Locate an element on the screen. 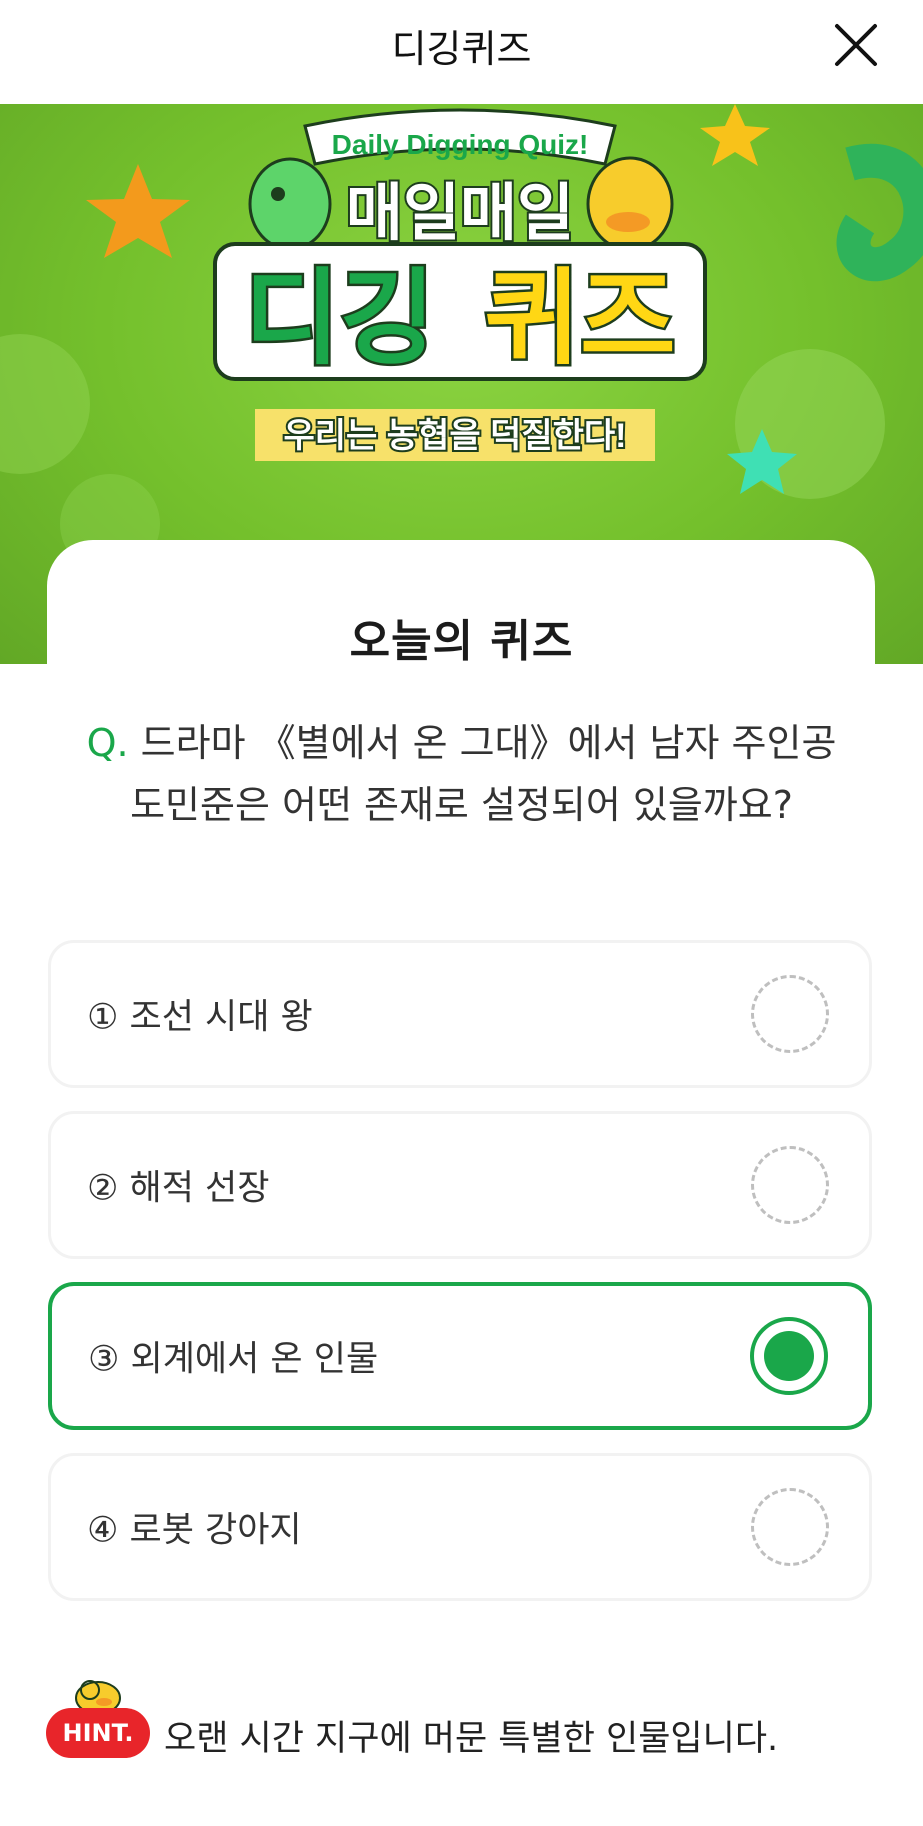  banner-headline-2b: 퀴즈 is located at coordinates (579, 319).